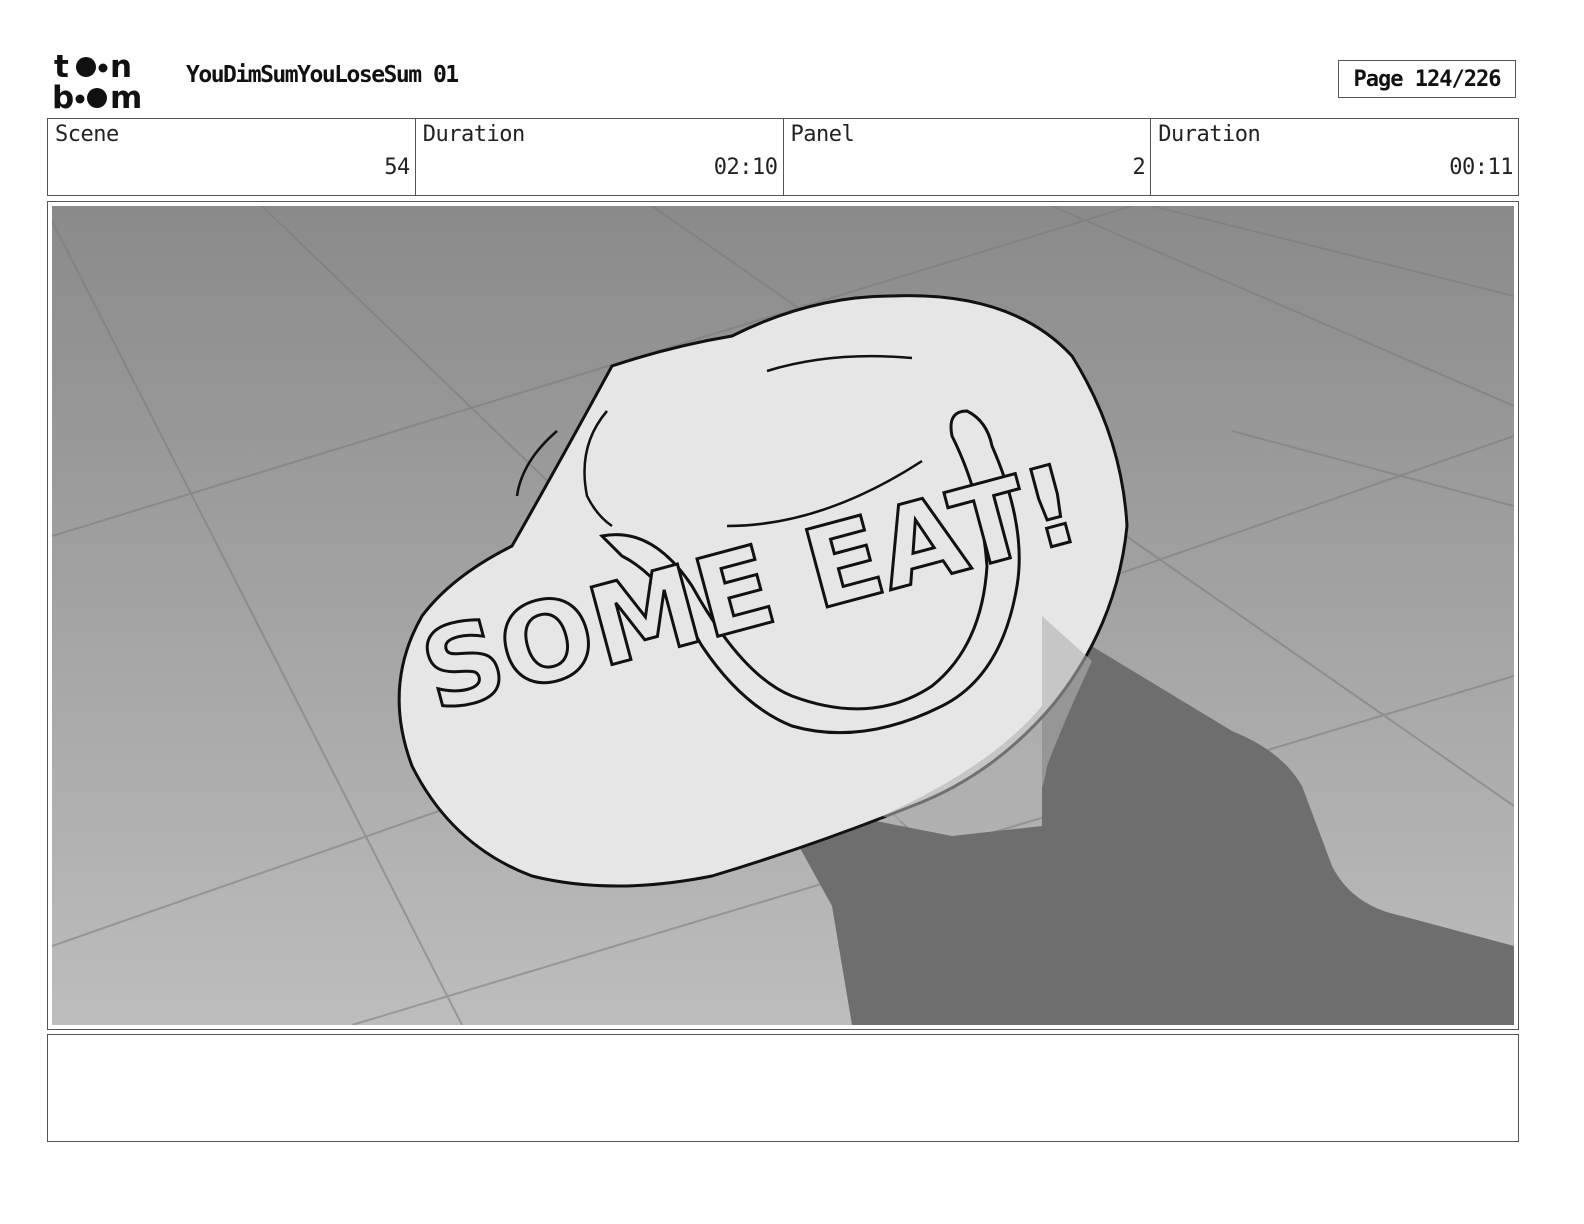 This screenshot has height=1224, width=1584. What do you see at coordinates (968, 157) in the screenshot?
I see `panel-cell: Panel 2` at bounding box center [968, 157].